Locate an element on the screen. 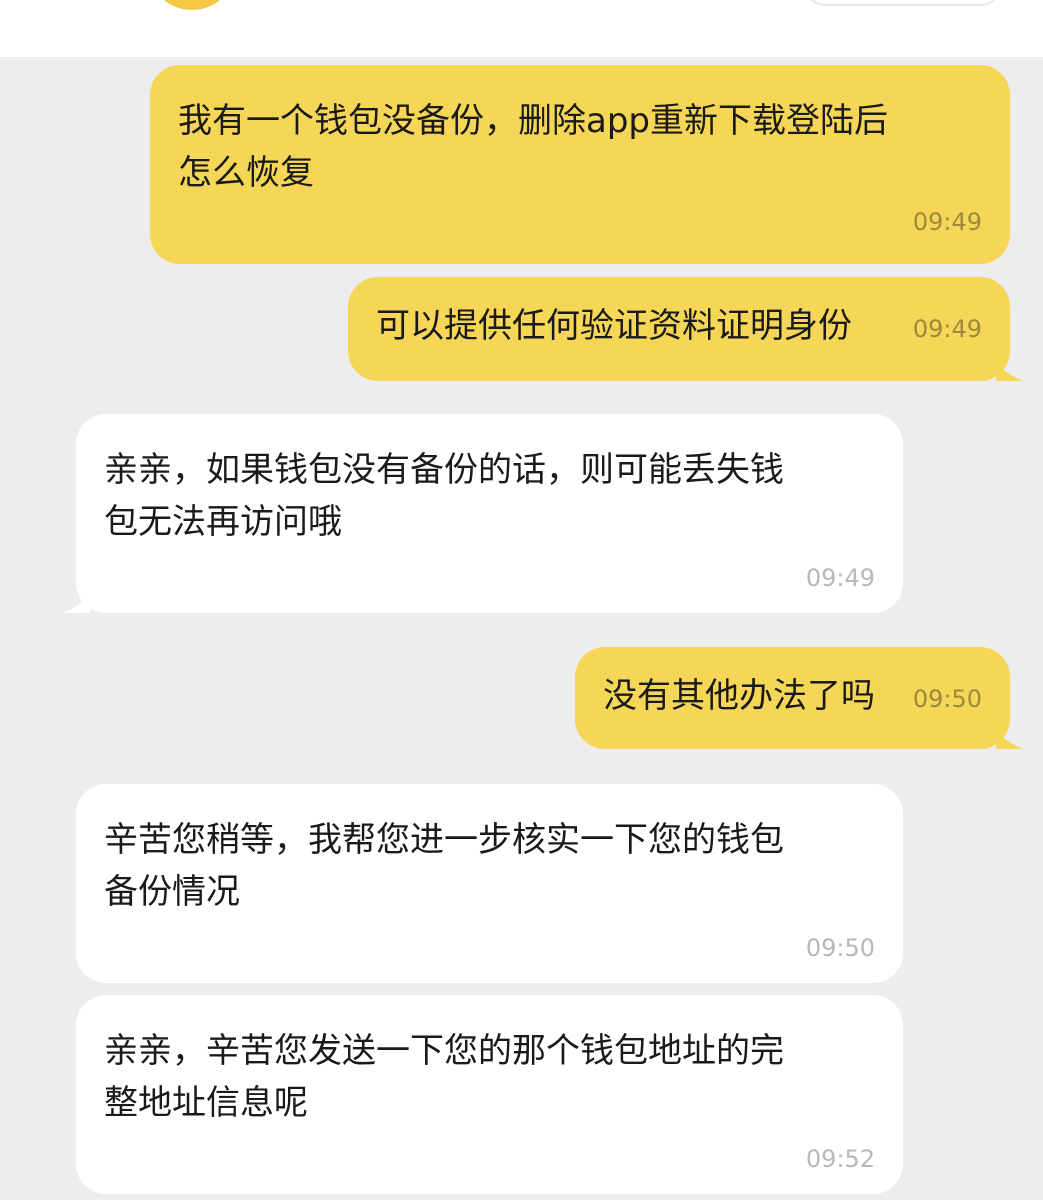 The width and height of the screenshot is (1043, 1200). message-bubble-incoming: 亲亲，辛苦您发送一下您的那个钱包地址的完 整地址信息呢 09:52 is located at coordinates (489, 1094).